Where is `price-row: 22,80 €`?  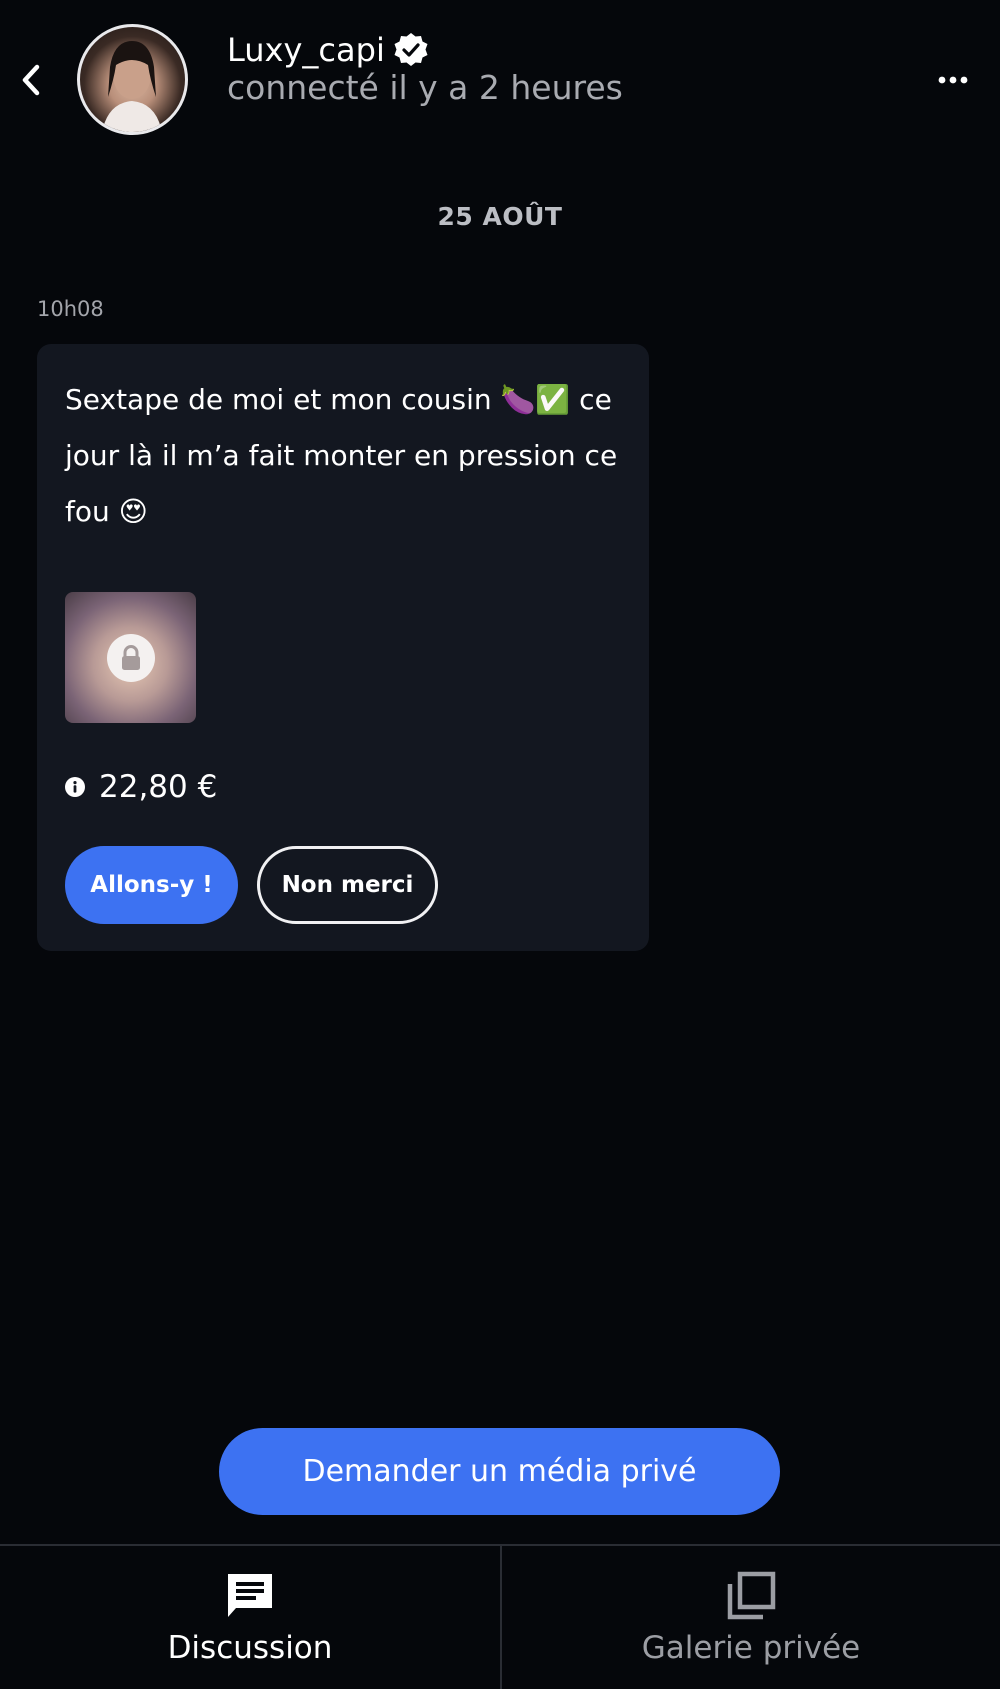 price-row: 22,80 € is located at coordinates (141, 787).